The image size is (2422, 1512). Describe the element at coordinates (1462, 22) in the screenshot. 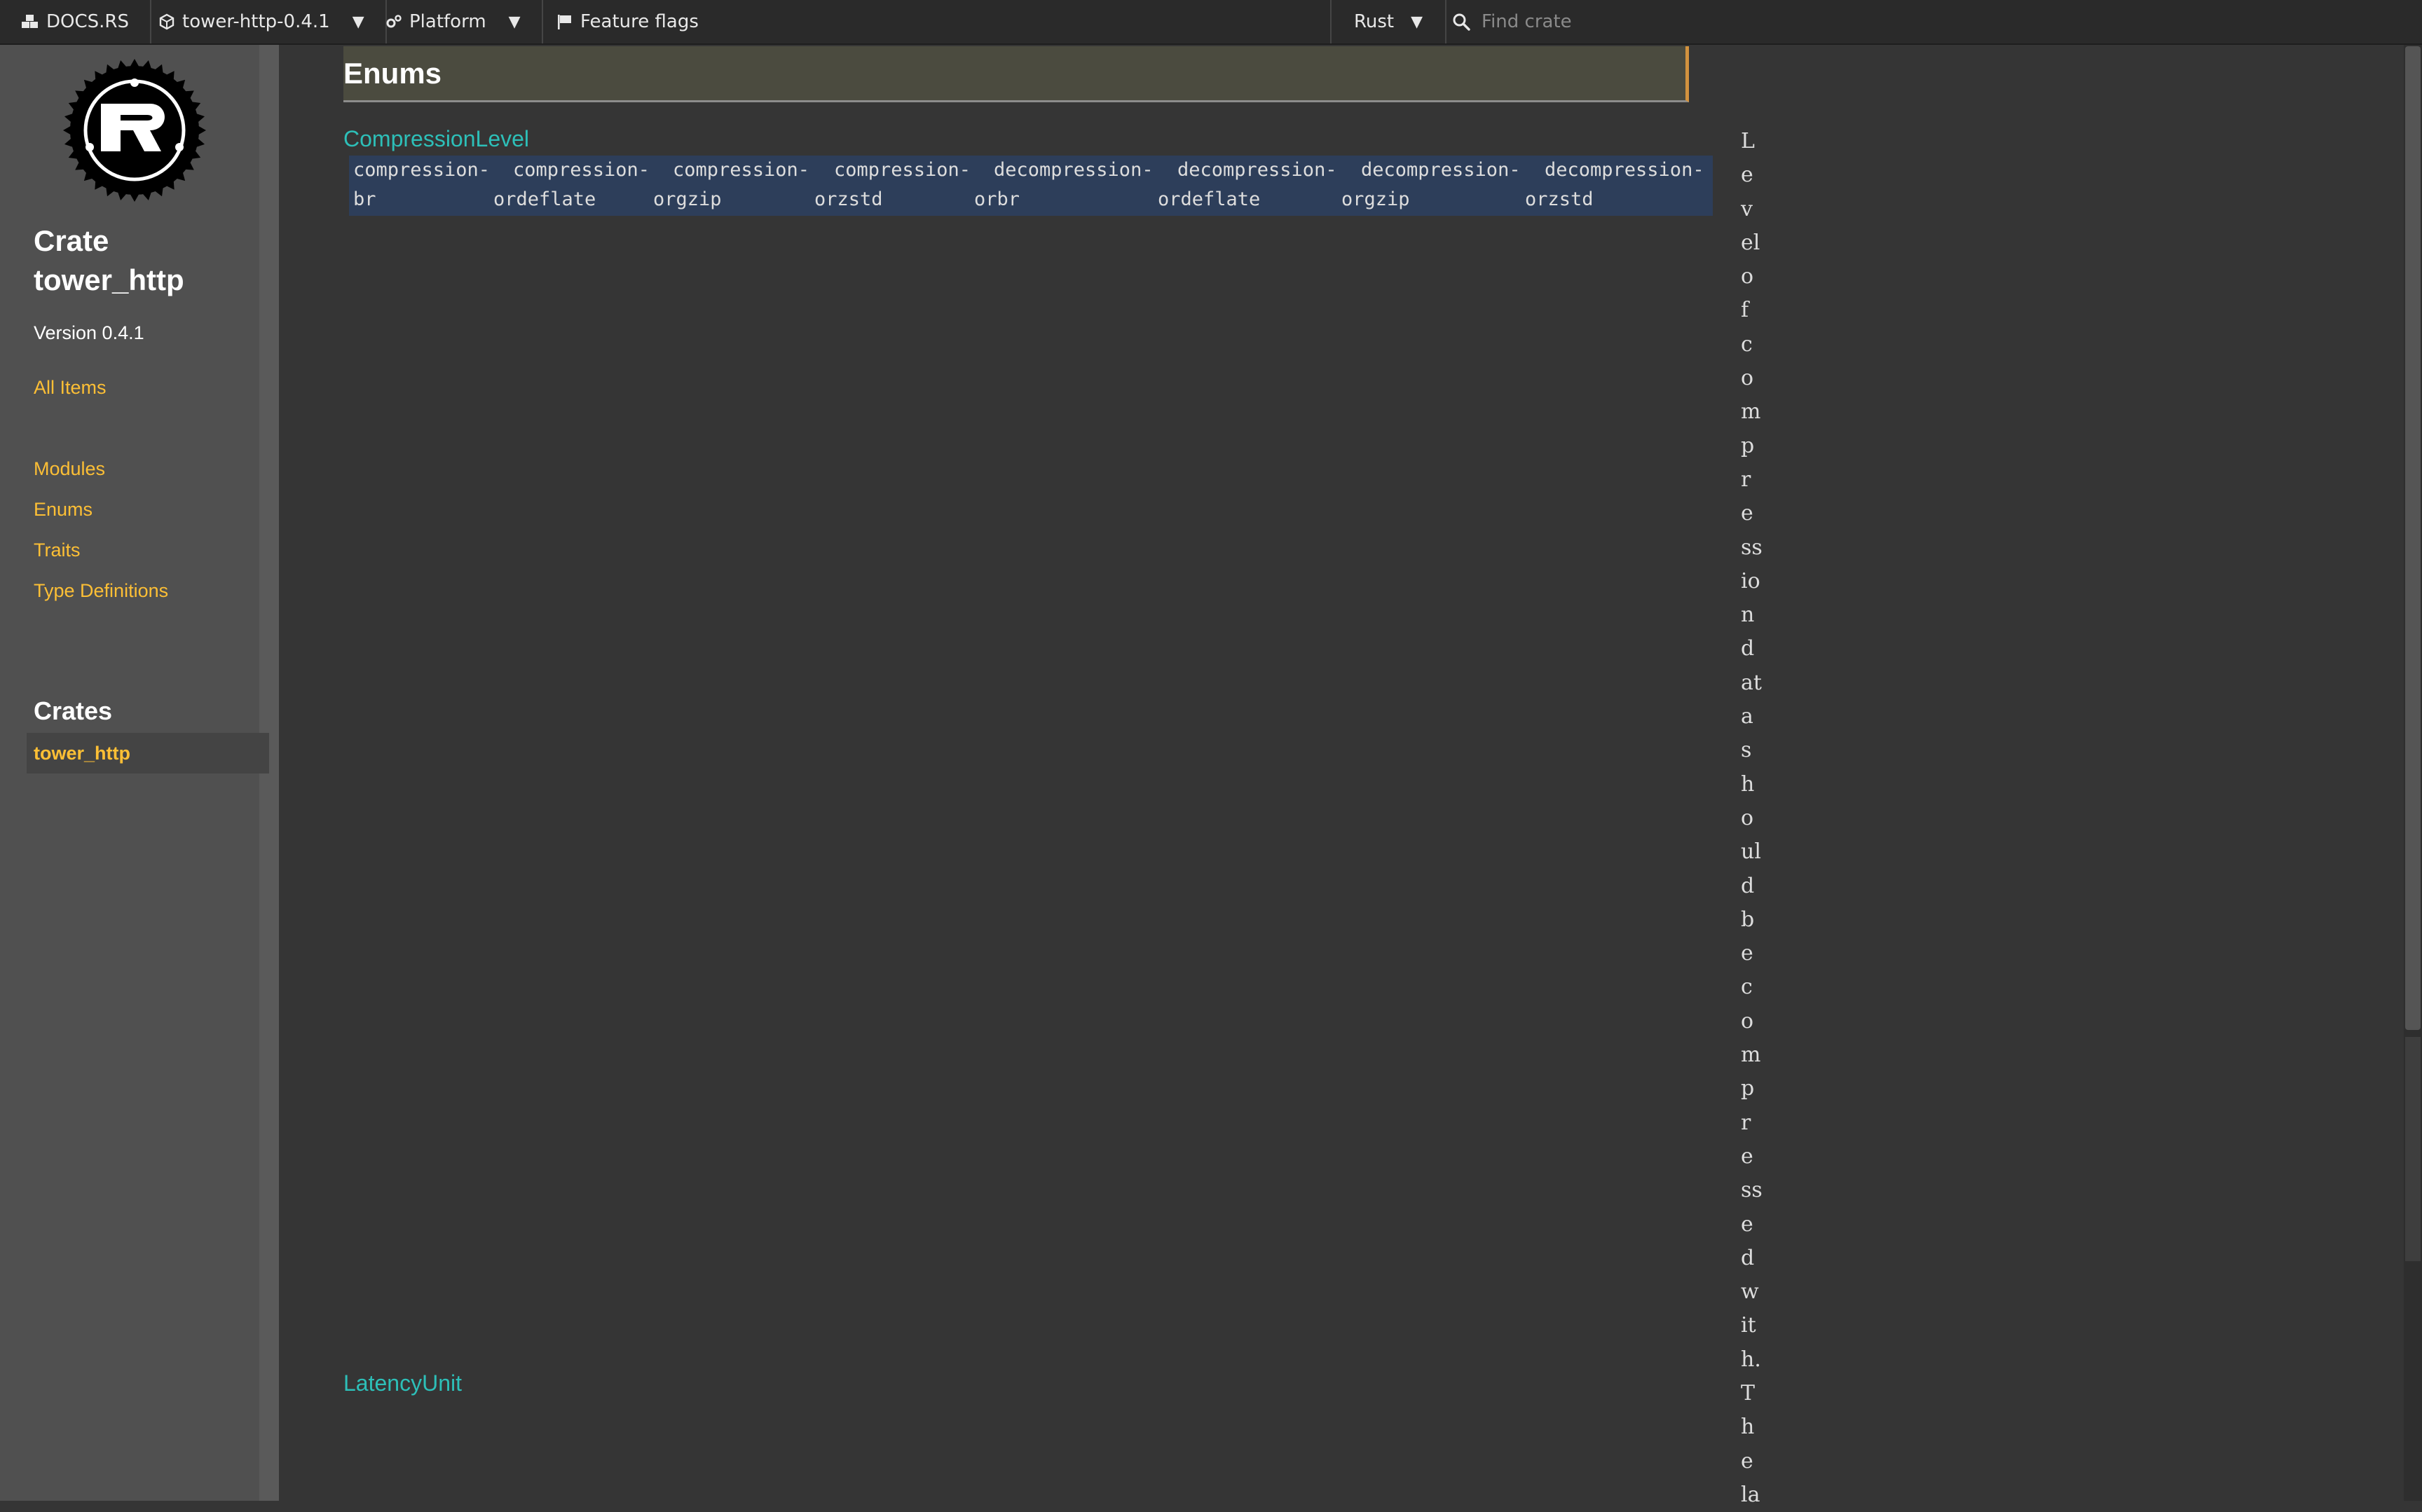

I see `search-icon` at that location.